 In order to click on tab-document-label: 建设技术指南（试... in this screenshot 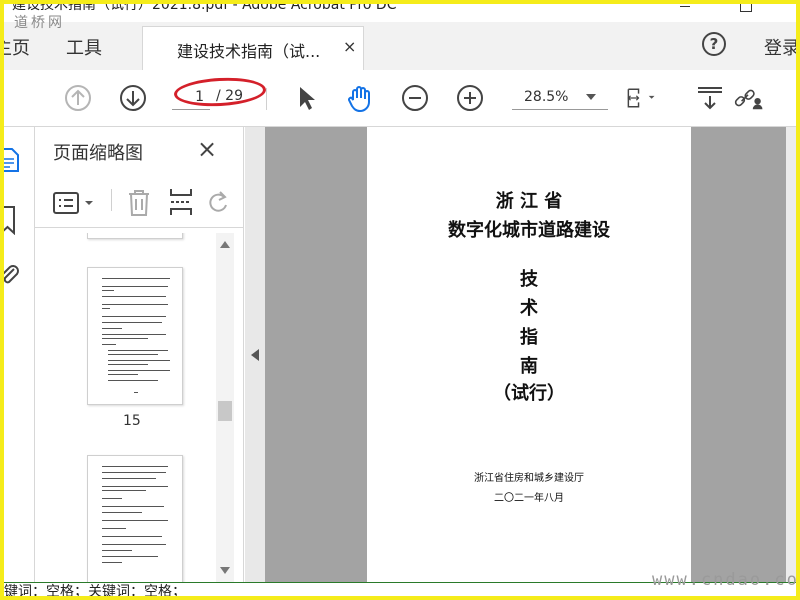, I will do `click(249, 51)`.